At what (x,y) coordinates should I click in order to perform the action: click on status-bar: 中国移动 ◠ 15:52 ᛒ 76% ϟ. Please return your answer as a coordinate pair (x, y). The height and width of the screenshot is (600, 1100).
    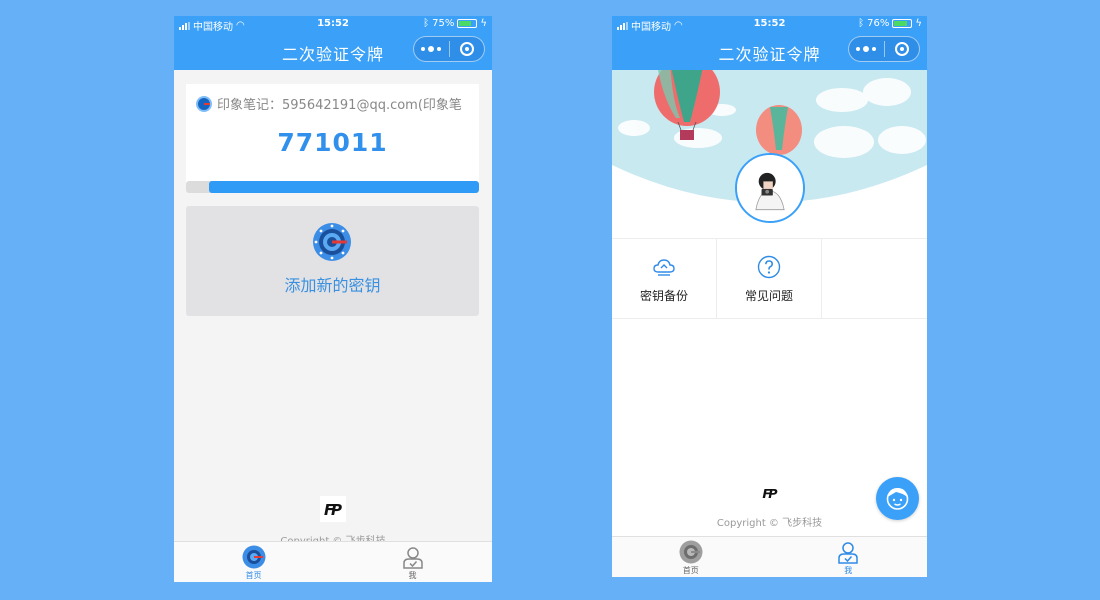
    Looking at the image, I should click on (769, 24).